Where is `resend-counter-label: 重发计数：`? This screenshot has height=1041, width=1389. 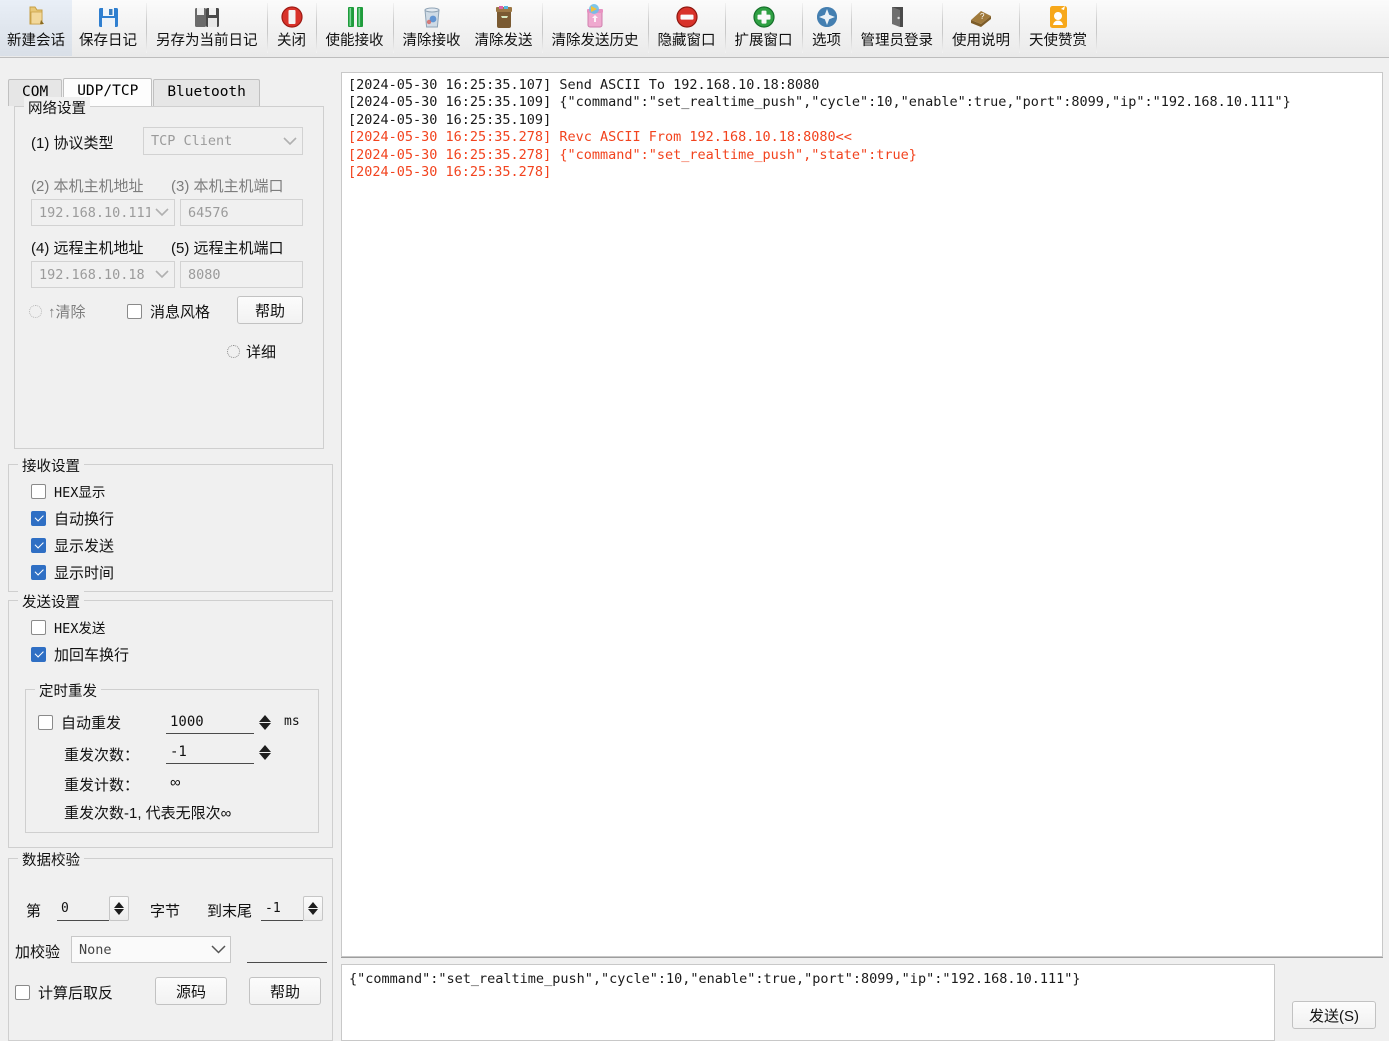 resend-counter-label: 重发计数： is located at coordinates (102, 785).